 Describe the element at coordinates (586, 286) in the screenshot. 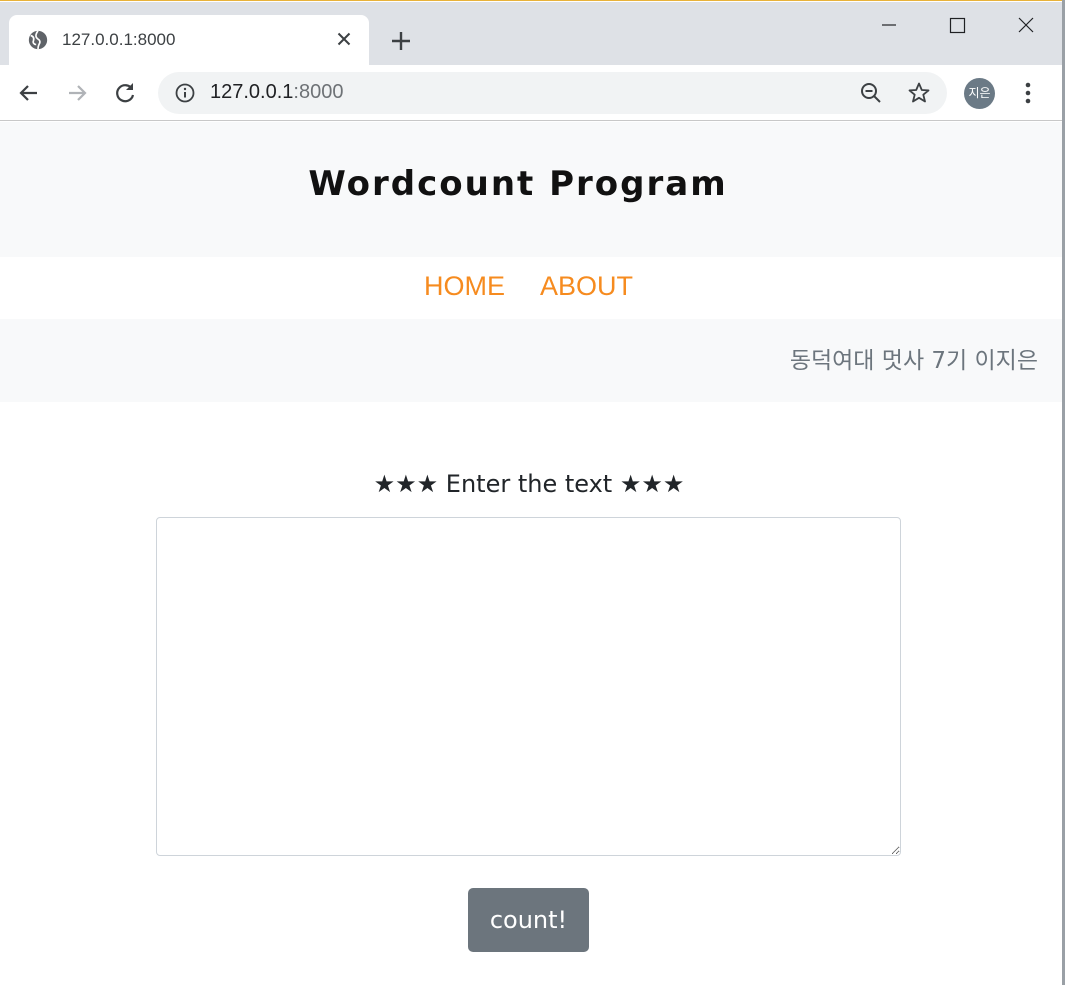

I see `nav-link-about: ABOUT` at that location.